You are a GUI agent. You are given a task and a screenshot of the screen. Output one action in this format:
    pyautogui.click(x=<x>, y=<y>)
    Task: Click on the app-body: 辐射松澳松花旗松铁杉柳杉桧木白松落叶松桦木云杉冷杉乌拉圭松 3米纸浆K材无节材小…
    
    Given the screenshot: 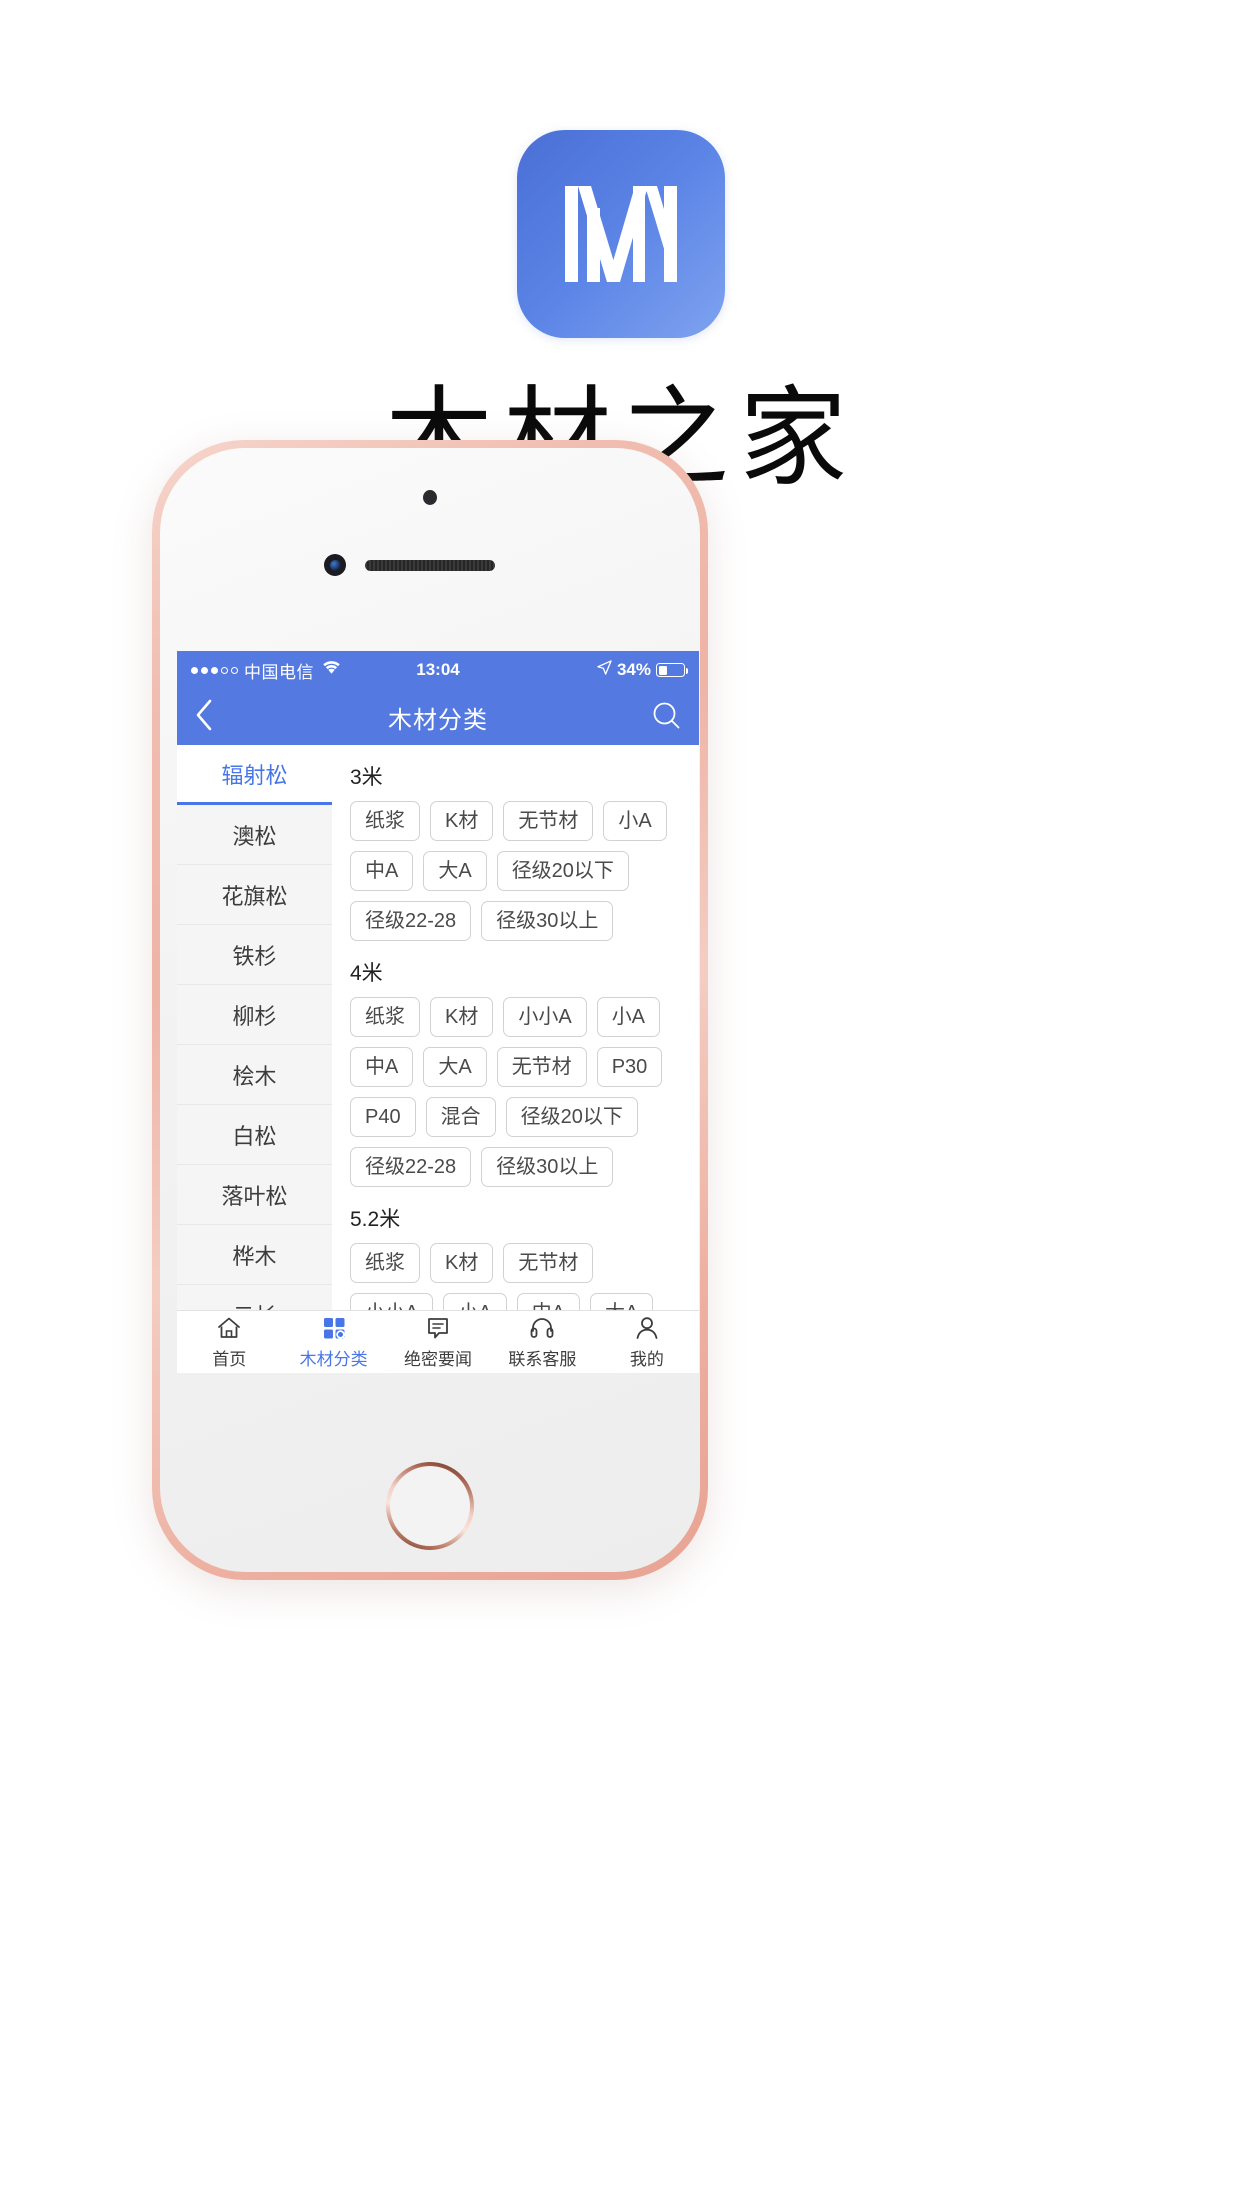 What is the action you would take?
    pyautogui.click(x=438, y=1027)
    